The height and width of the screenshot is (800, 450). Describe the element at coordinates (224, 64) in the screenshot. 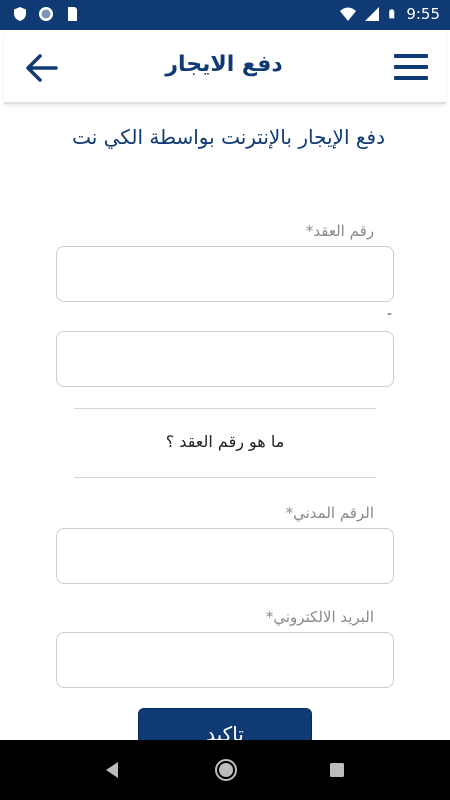

I see `page-title: دفع الايجار` at that location.